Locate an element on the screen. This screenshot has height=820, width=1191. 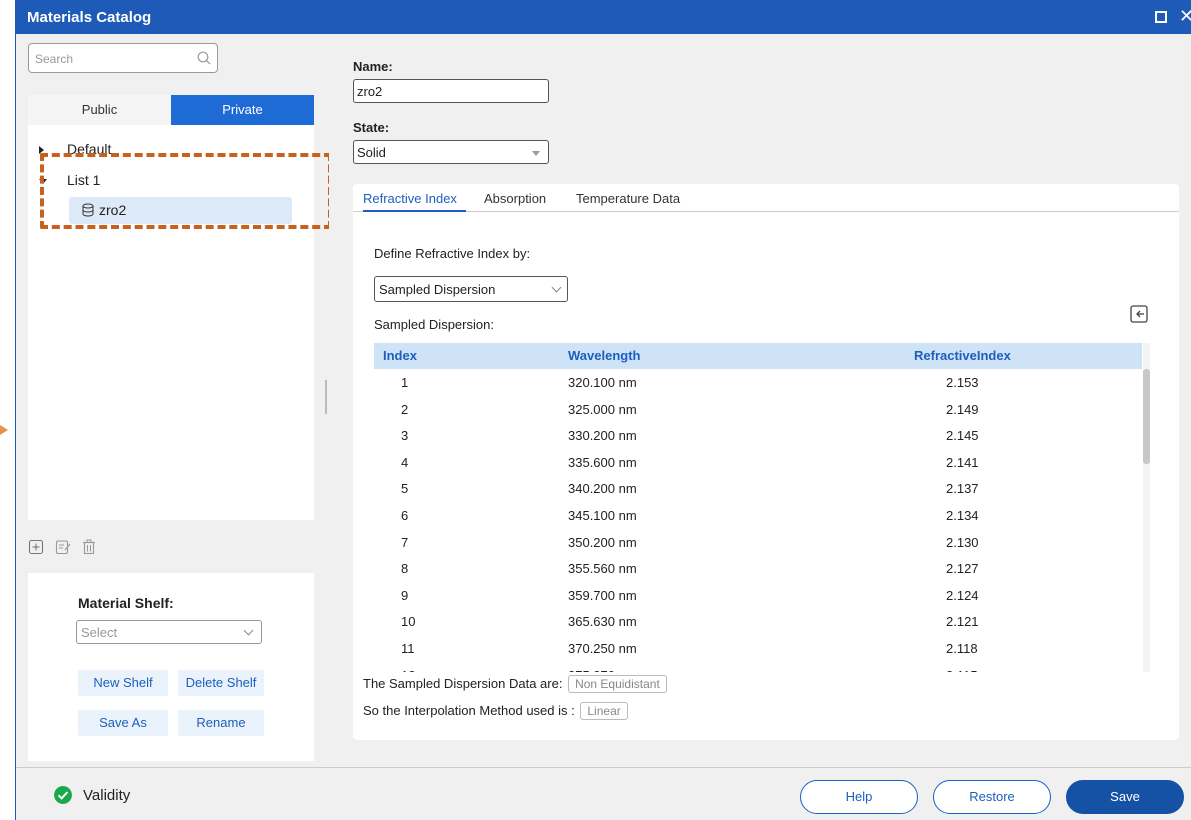
table-row: 7 350.200 nm 2.130 is located at coordinates (758, 542).